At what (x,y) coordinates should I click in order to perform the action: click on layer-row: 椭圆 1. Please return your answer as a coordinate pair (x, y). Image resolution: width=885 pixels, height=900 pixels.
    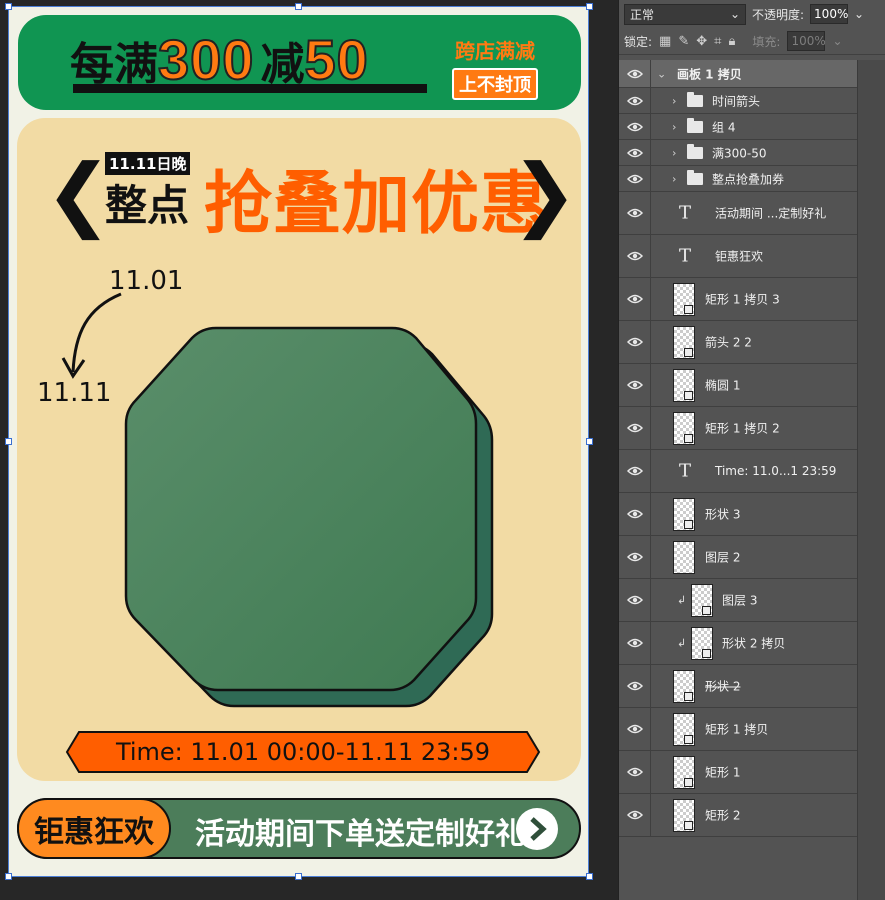
    Looking at the image, I should click on (738, 385).